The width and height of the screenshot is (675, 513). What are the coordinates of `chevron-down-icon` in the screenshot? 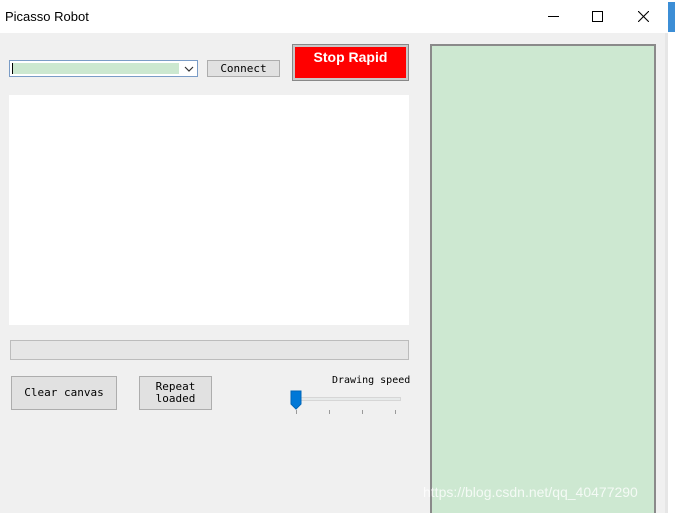 It's located at (189, 69).